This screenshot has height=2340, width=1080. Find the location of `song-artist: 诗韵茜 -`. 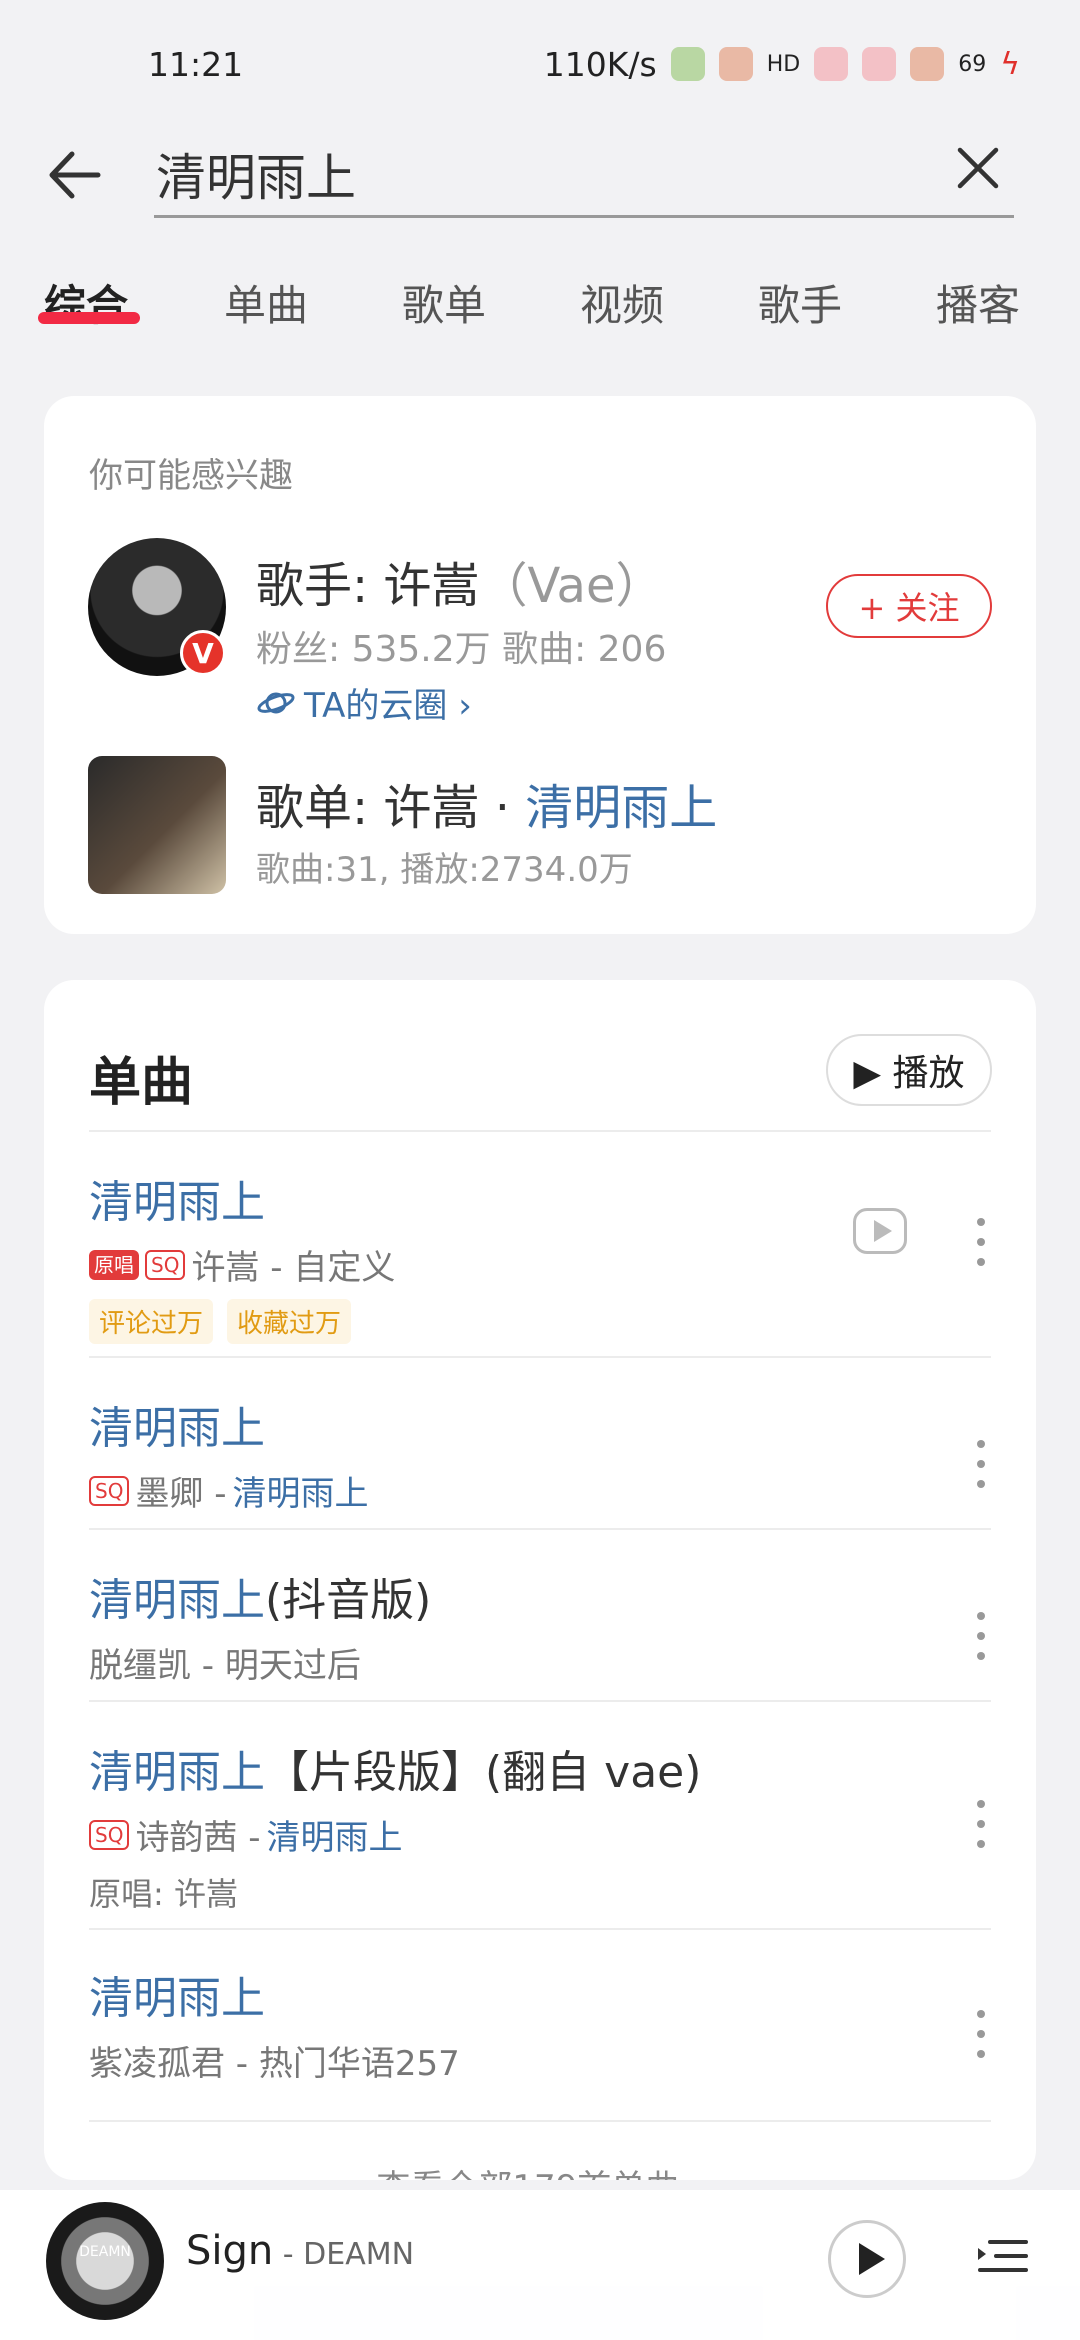

song-artist: 诗韵茜 - is located at coordinates (198, 1838).